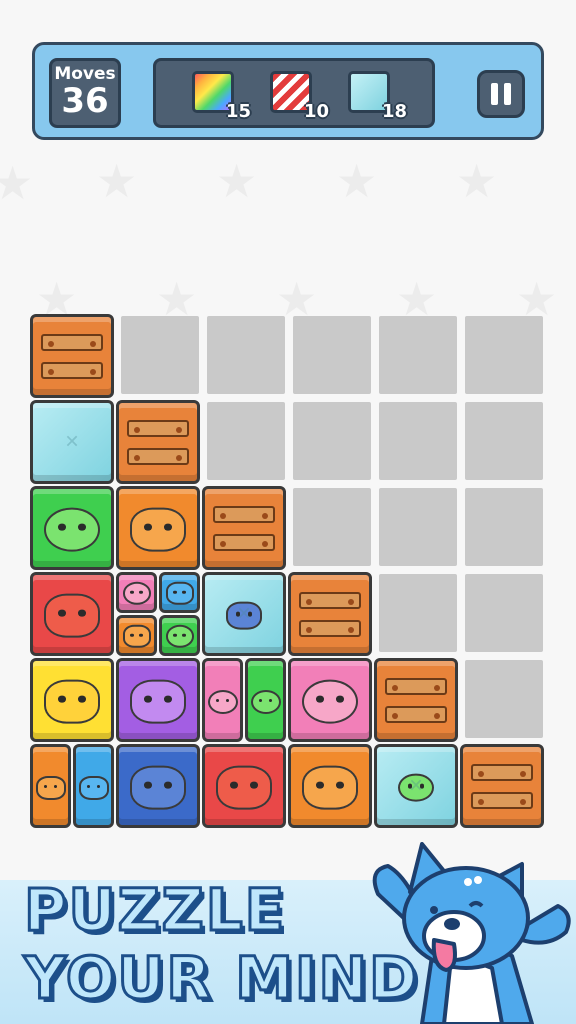 This screenshot has height=1024, width=576. I want to click on frog-mini-tile, so click(179, 635).